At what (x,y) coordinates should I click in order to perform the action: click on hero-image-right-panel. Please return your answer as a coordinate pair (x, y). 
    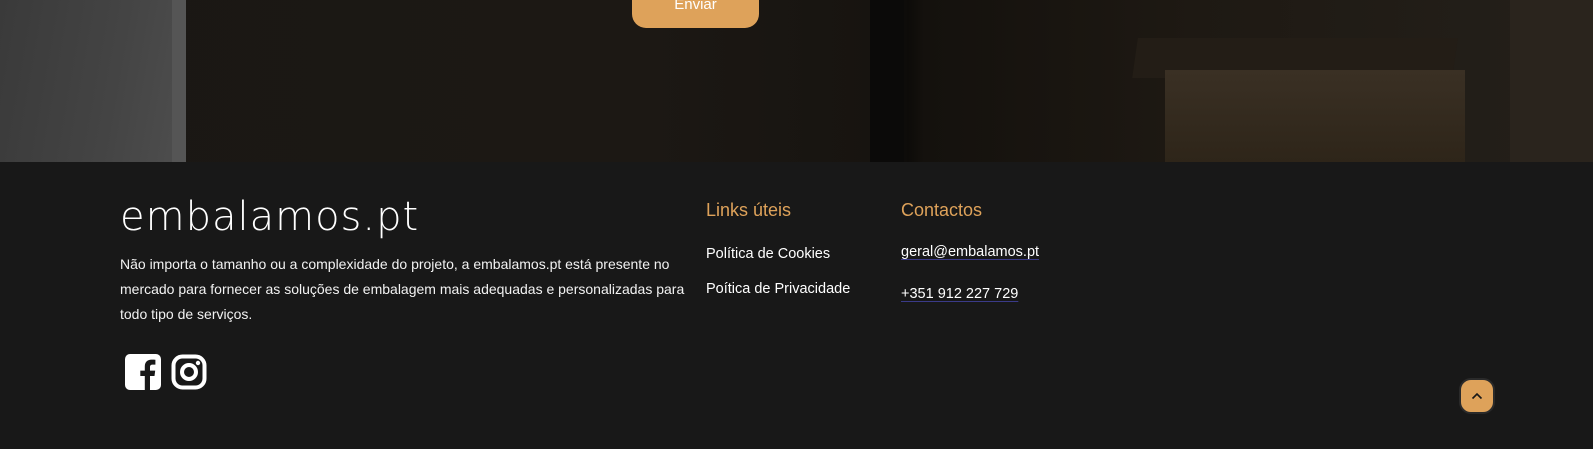
    Looking at the image, I should click on (1551, 81).